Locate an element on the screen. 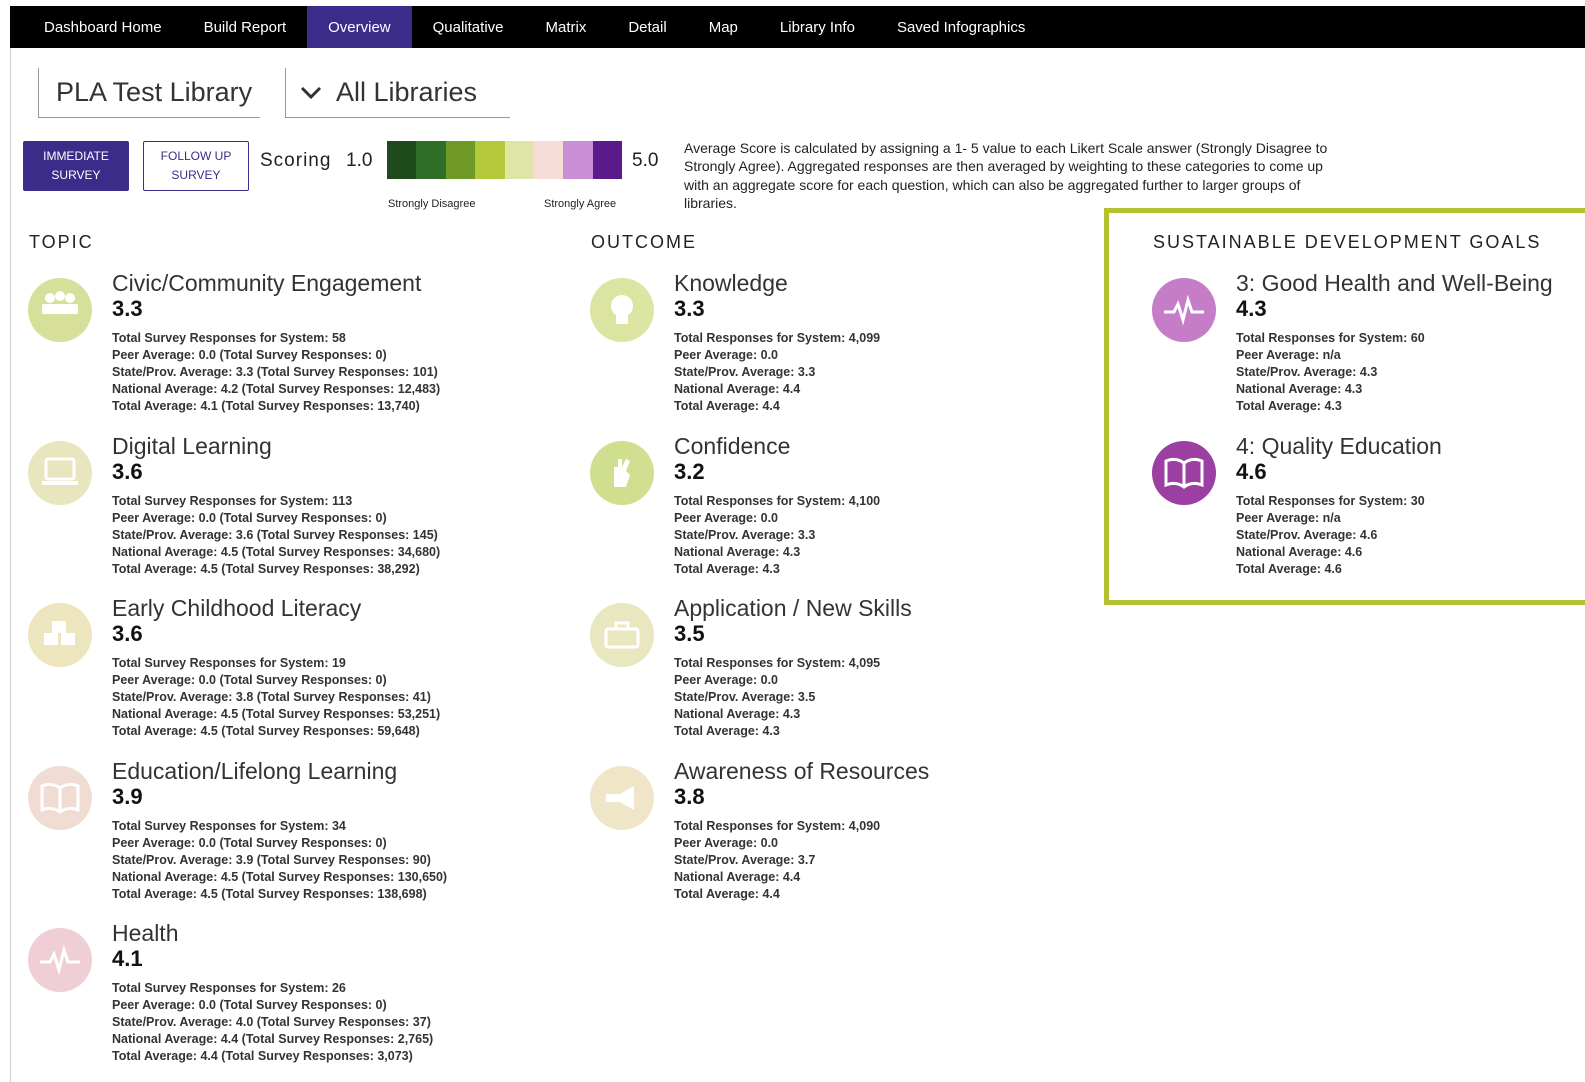 The image size is (1585, 1082). outcome-heading: OUTCOME is located at coordinates (644, 242).